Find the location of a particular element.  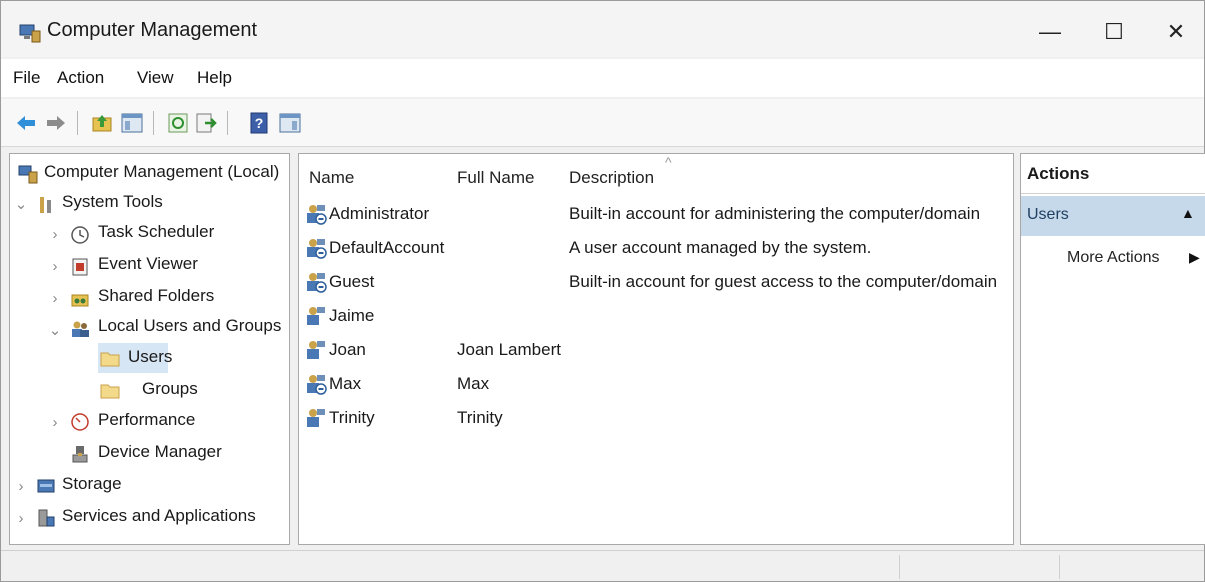

window-title: Computer Management is located at coordinates (152, 30).